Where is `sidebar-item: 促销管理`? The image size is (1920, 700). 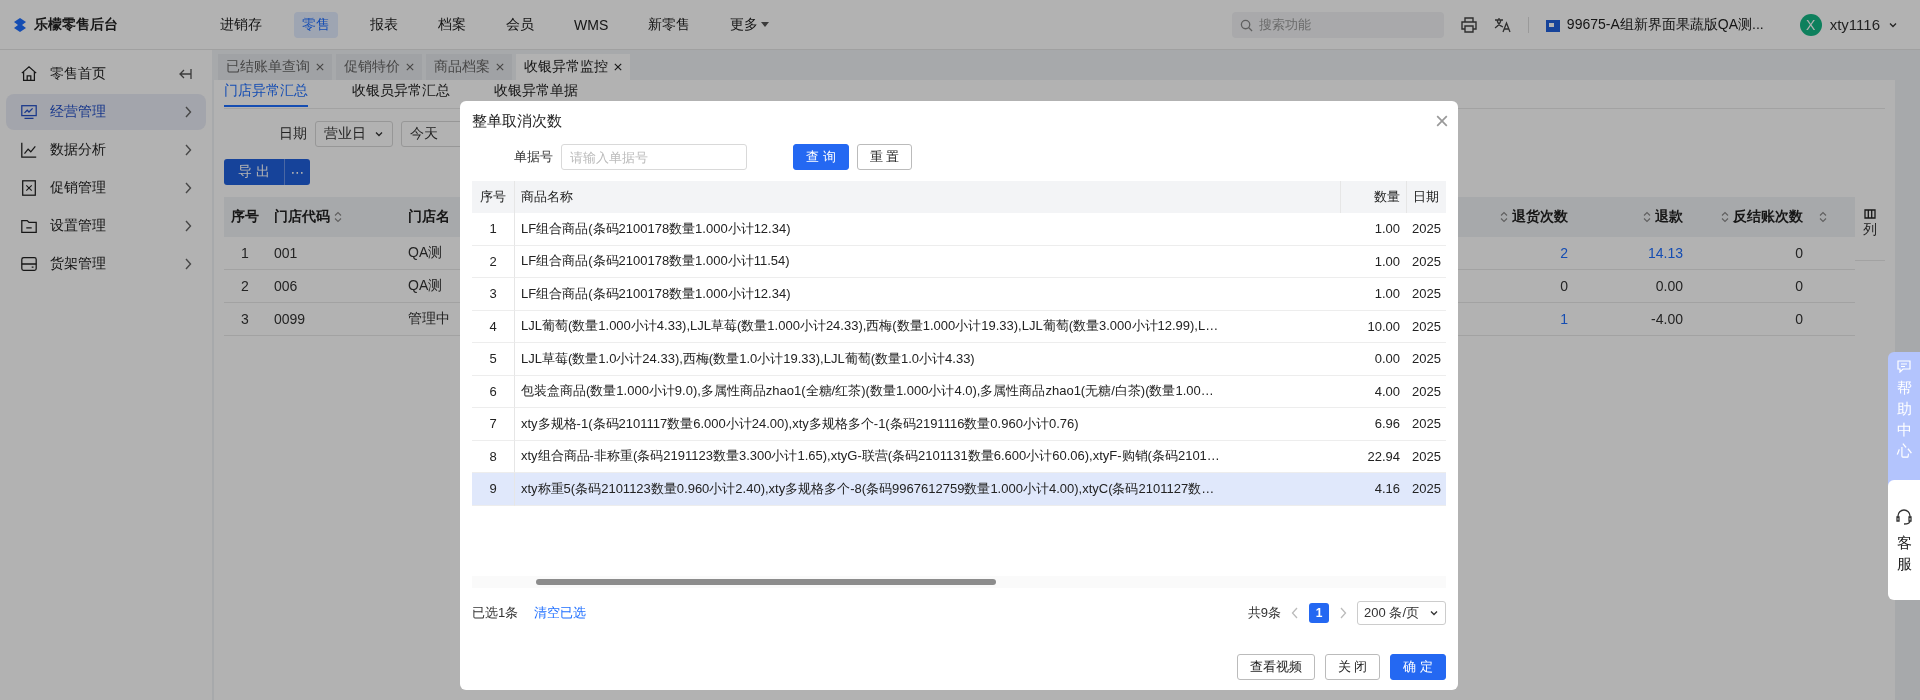 sidebar-item: 促销管理 is located at coordinates (106, 188).